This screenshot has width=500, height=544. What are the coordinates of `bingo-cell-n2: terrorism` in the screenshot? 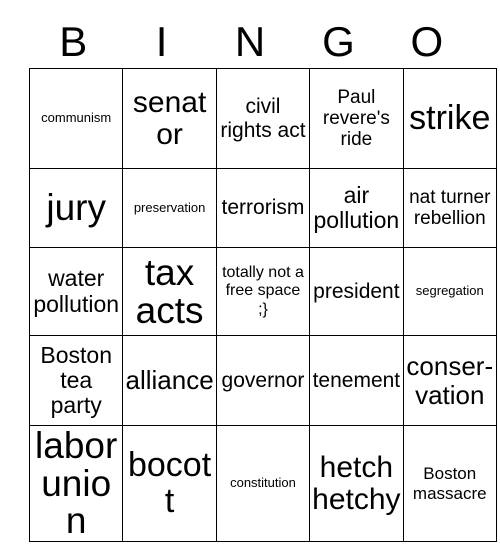 It's located at (263, 208).